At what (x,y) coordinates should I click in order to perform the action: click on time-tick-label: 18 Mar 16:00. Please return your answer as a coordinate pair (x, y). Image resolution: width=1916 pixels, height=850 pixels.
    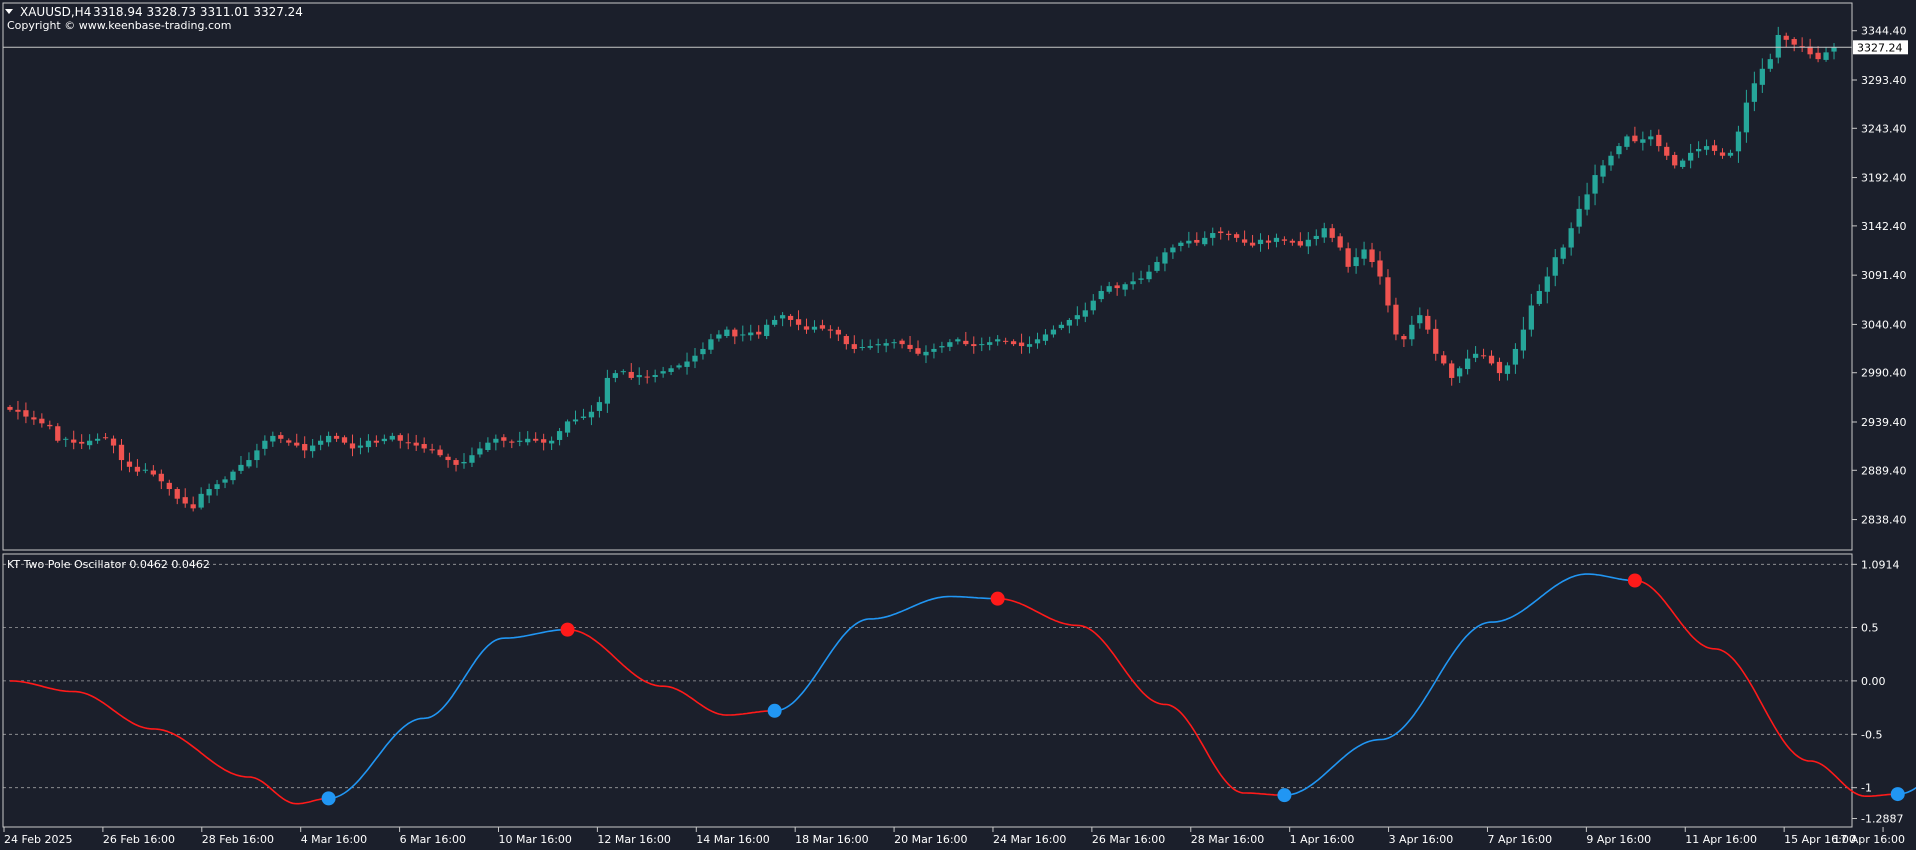
    Looking at the image, I should click on (831, 839).